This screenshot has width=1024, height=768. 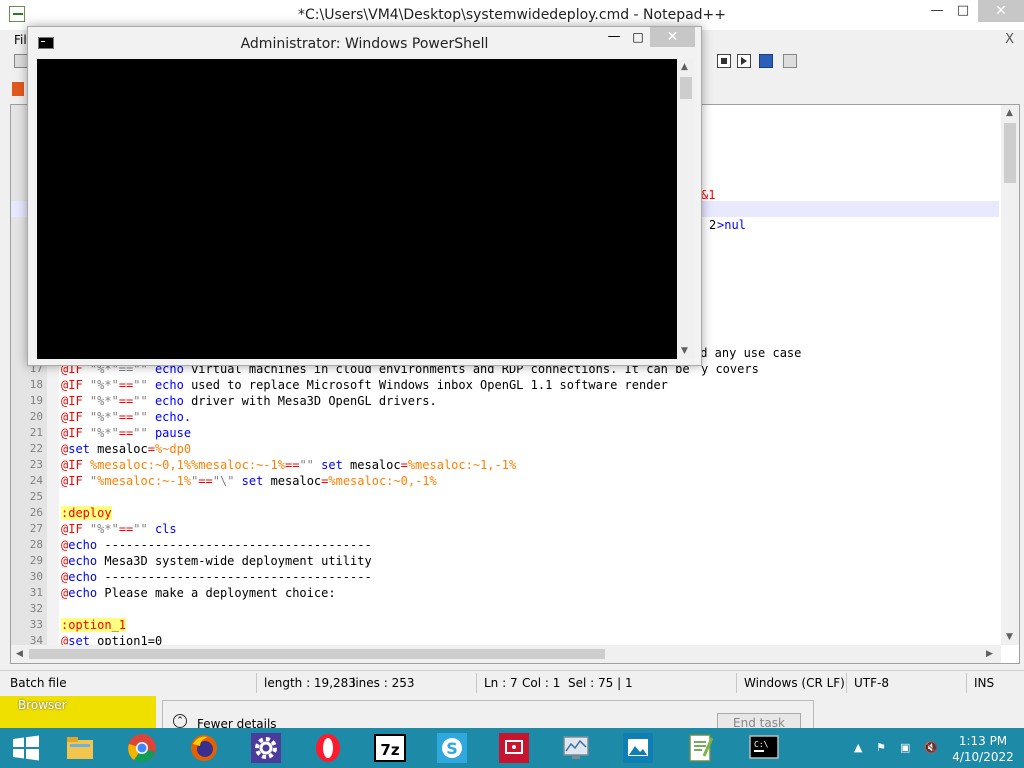 What do you see at coordinates (576, 748) in the screenshot?
I see `network-monitor-icon` at bounding box center [576, 748].